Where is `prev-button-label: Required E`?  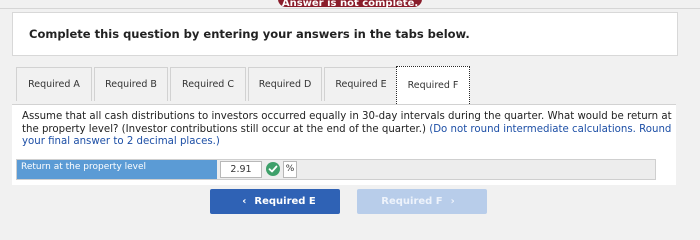 prev-button-label: Required E is located at coordinates (285, 201).